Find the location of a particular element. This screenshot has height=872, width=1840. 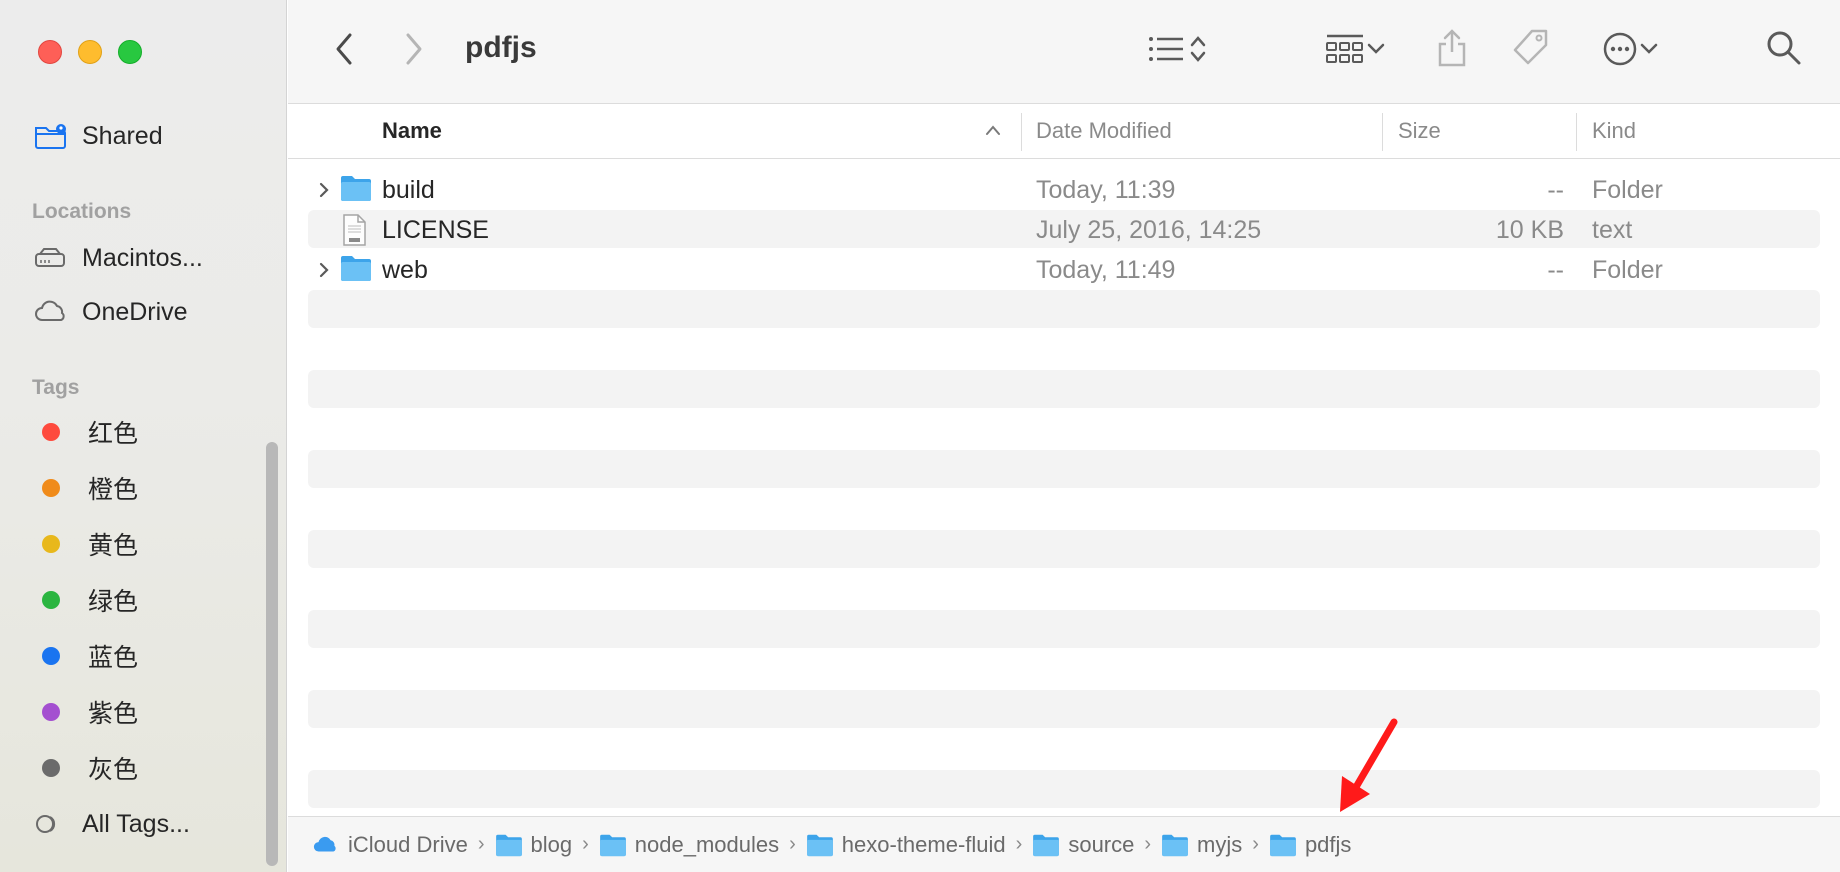

path-item-pdfjs: pdfjs is located at coordinates (1310, 845).